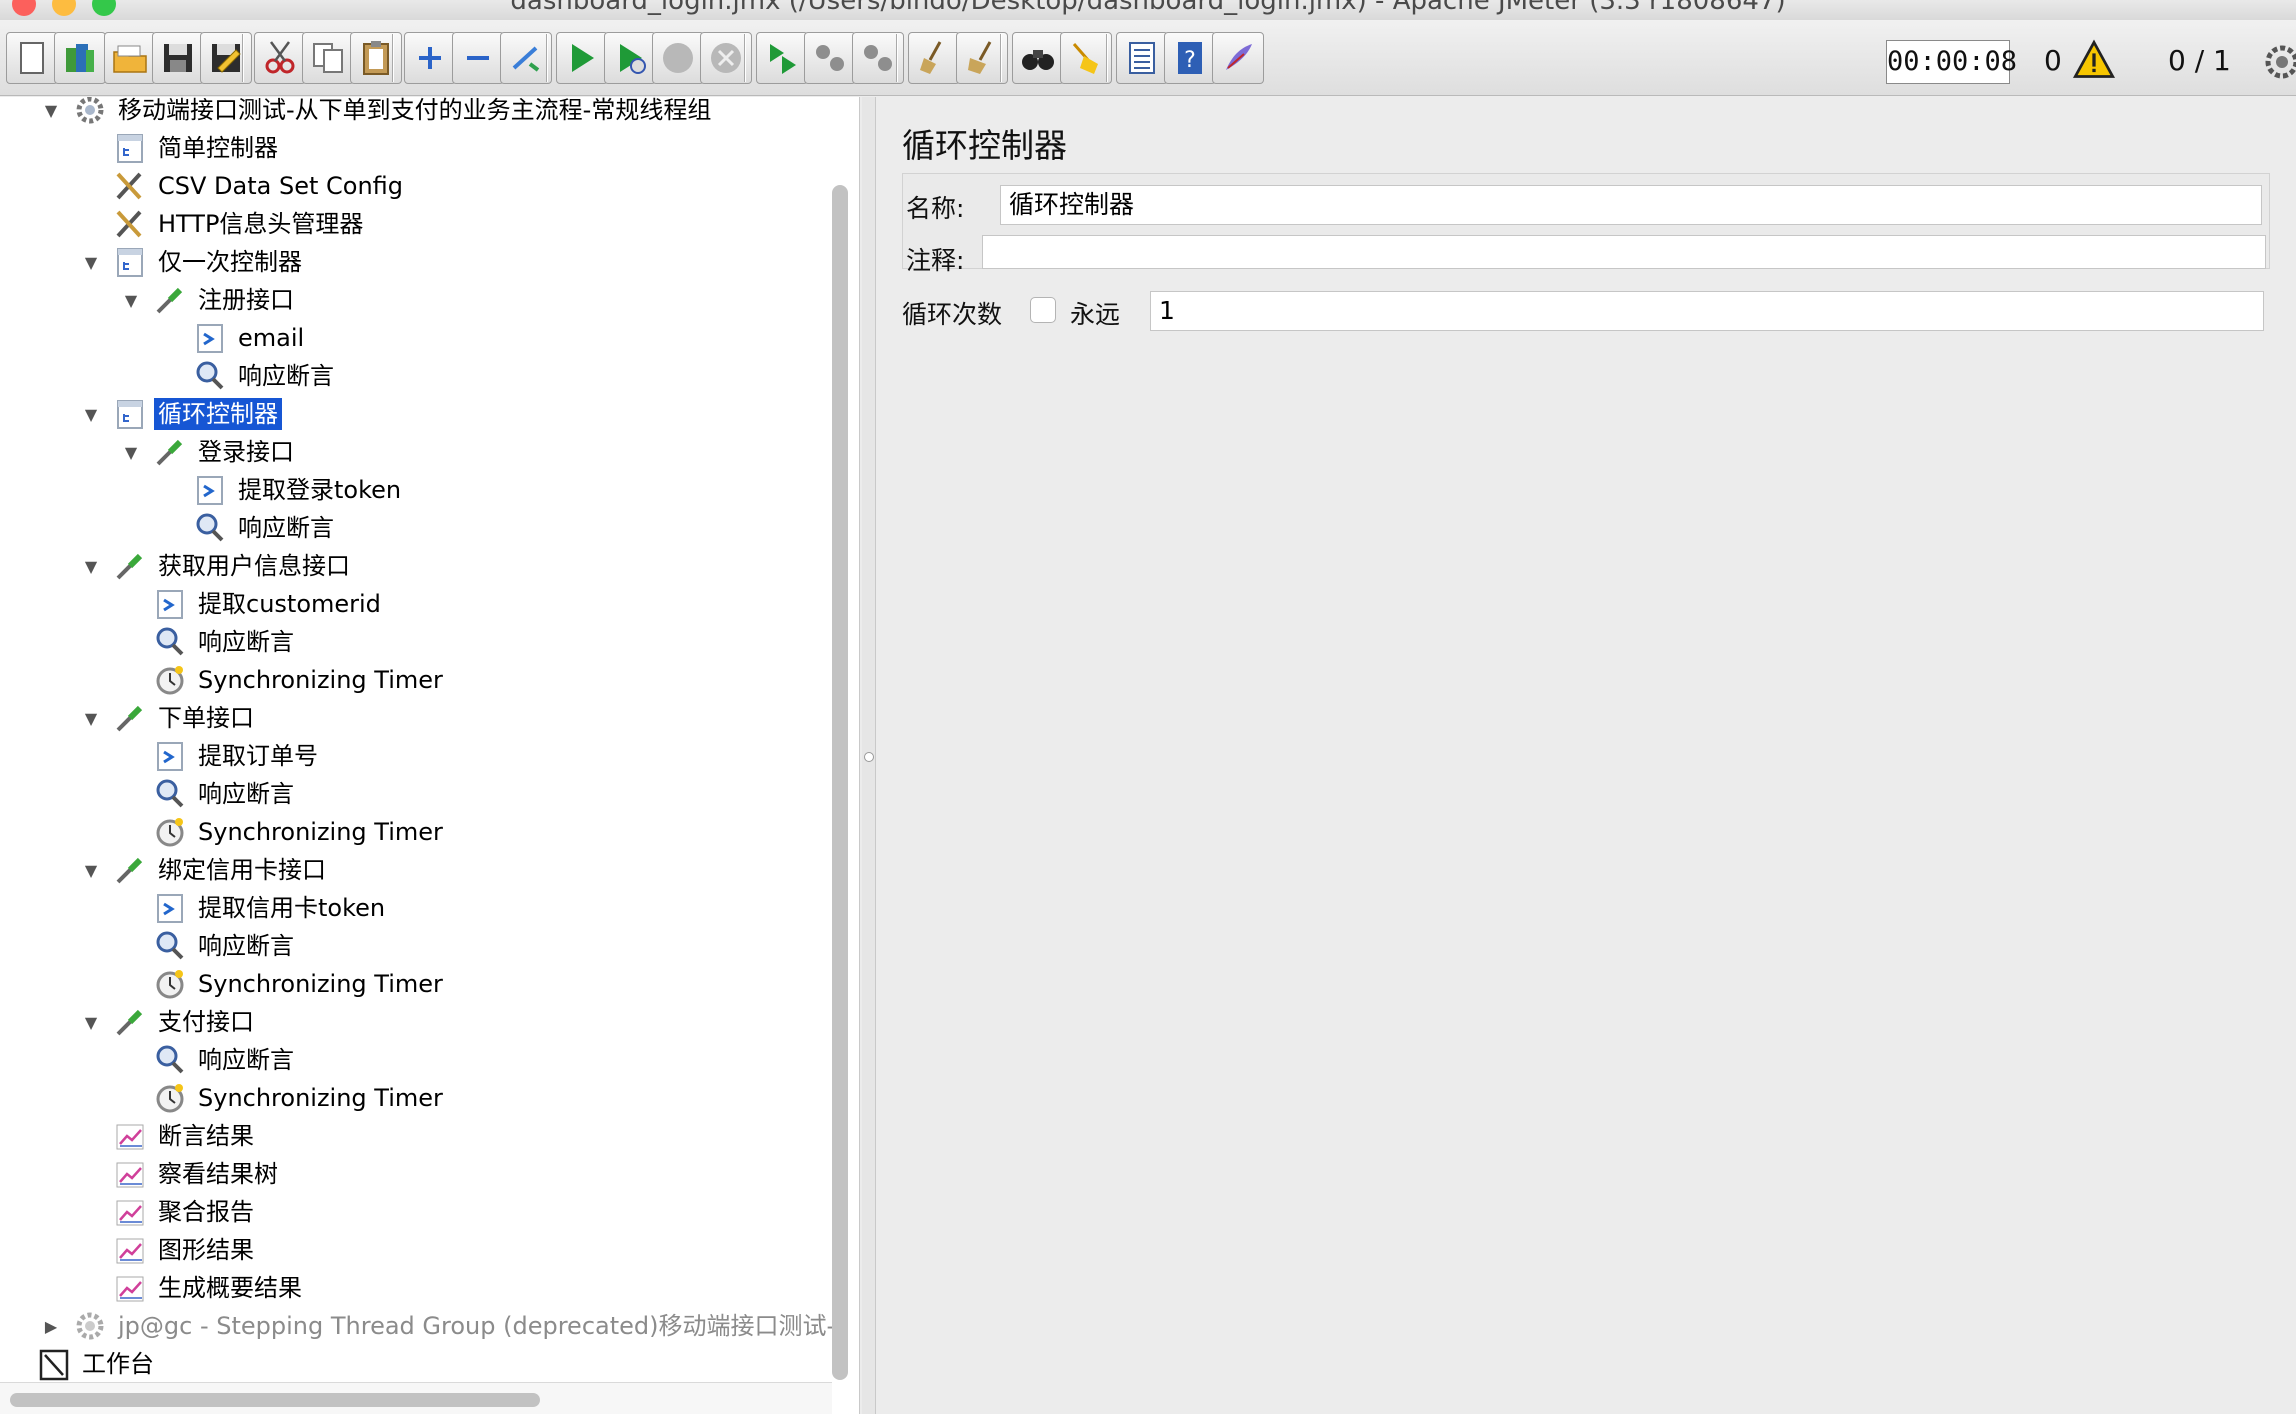  What do you see at coordinates (376, 58) in the screenshot?
I see `paste-button` at bounding box center [376, 58].